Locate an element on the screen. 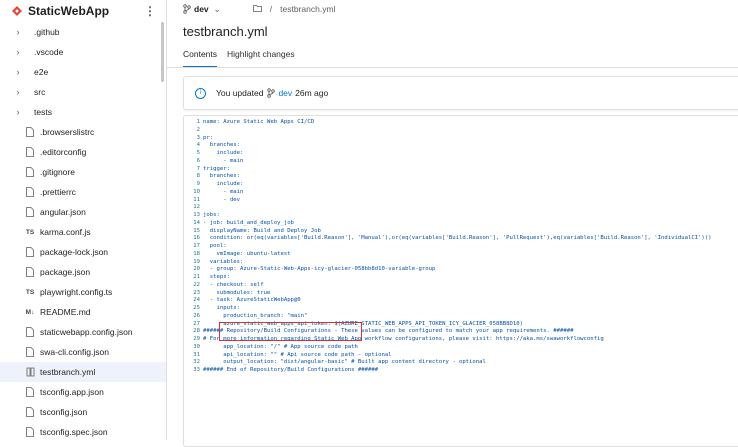 The height and width of the screenshot is (447, 738). code-line: 18 vmImage: ubuntu-latest is located at coordinates (461, 255).